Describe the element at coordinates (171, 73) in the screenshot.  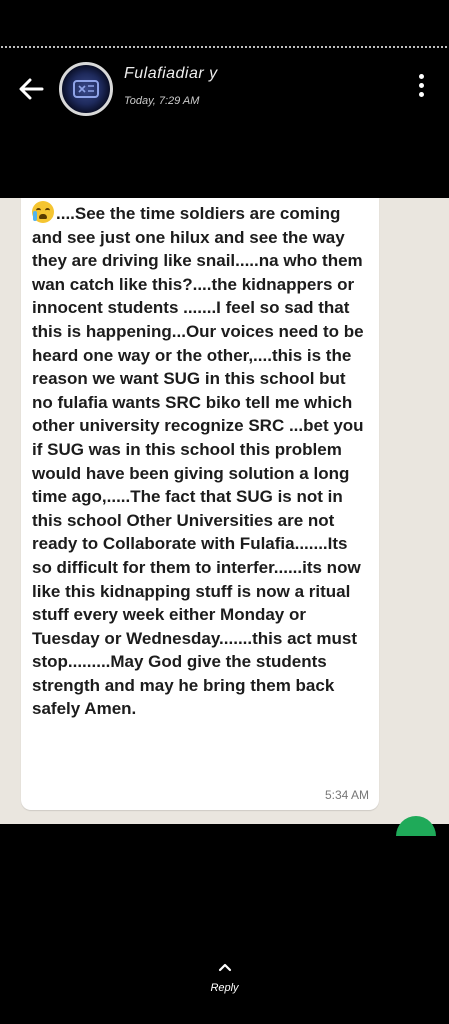
I see `status-title: Fulafiadiar y` at that location.